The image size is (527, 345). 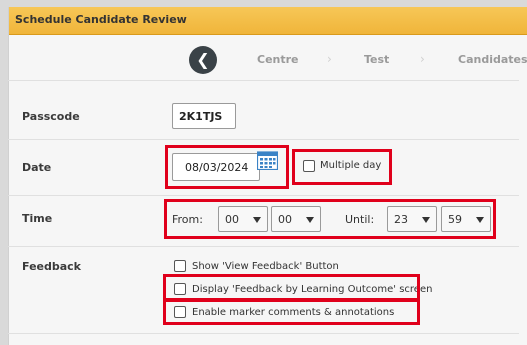 I want to click on feedback-label: Feedback, so click(x=51, y=266).